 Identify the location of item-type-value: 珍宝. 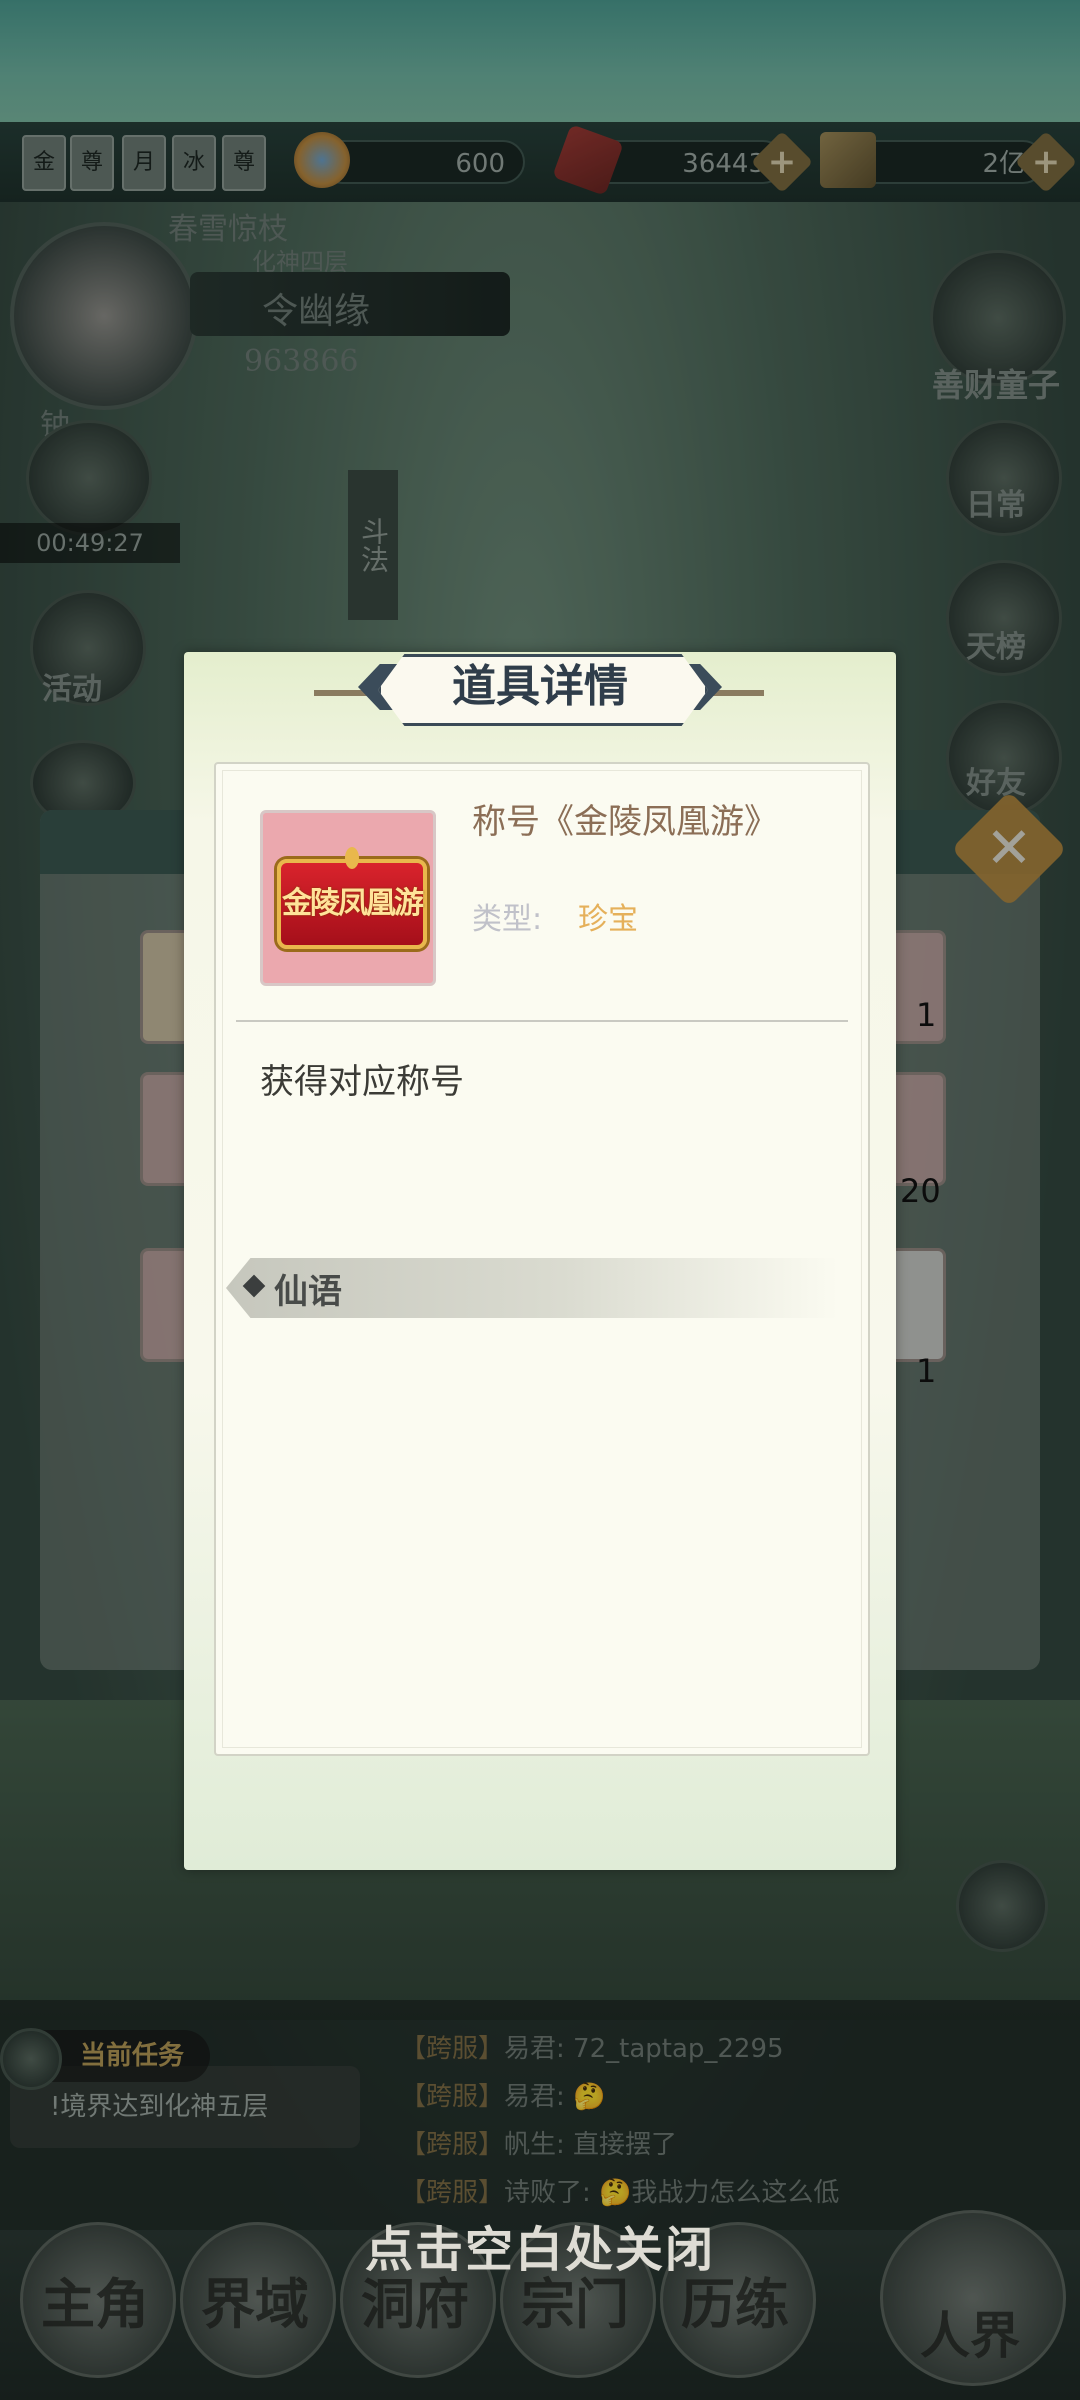
(608, 919).